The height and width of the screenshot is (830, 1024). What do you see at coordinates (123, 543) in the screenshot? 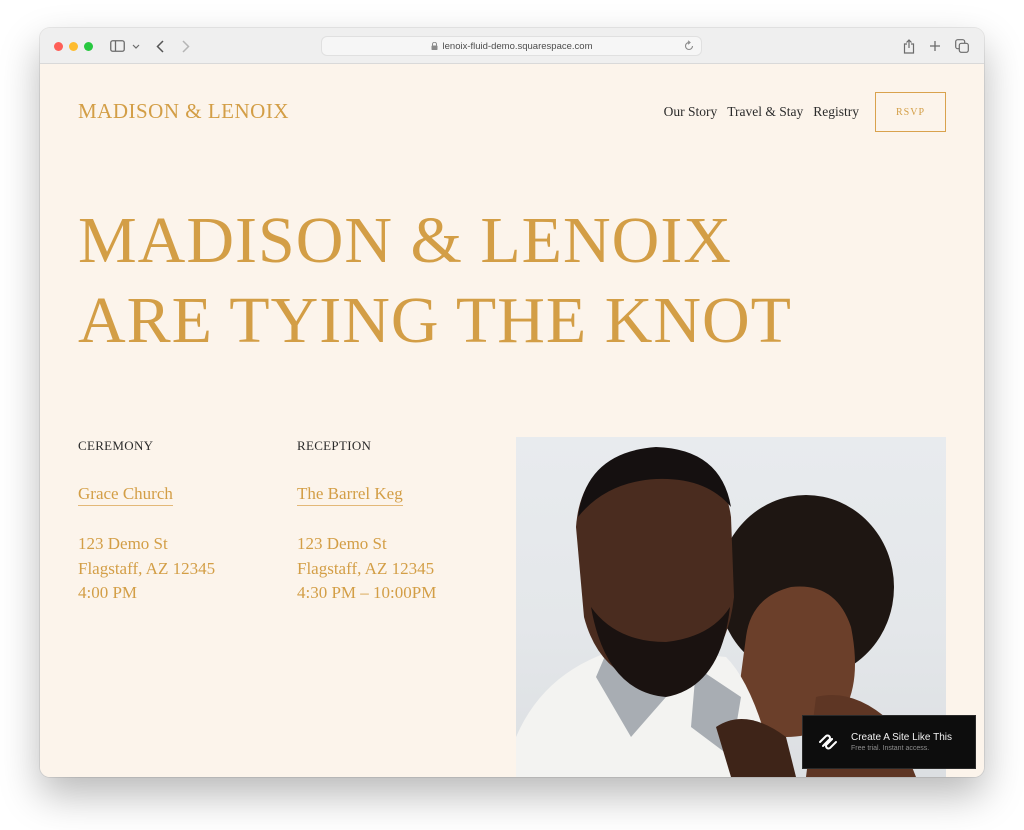
I see `ceremony-address: 123 Demo St` at bounding box center [123, 543].